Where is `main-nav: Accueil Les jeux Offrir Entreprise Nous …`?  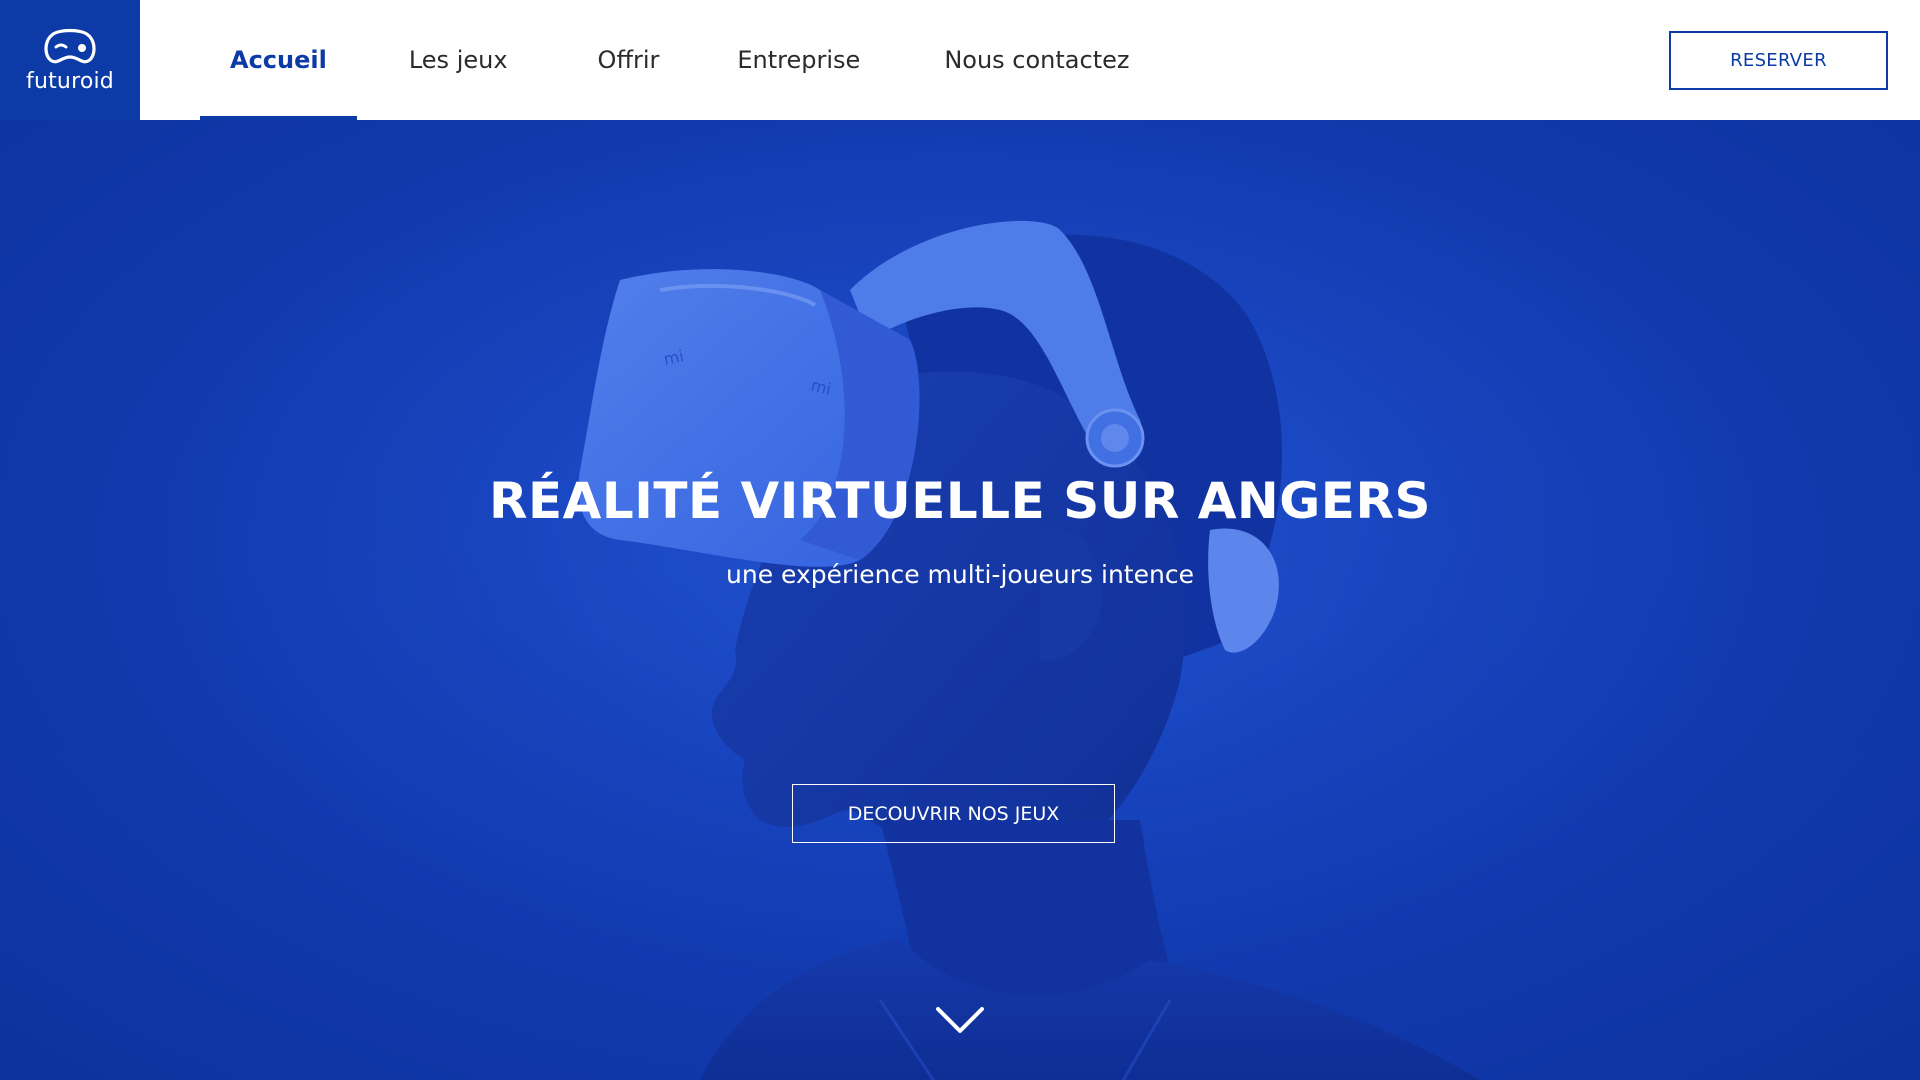
main-nav: Accueil Les jeux Offrir Entreprise Nous … is located at coordinates (679, 60).